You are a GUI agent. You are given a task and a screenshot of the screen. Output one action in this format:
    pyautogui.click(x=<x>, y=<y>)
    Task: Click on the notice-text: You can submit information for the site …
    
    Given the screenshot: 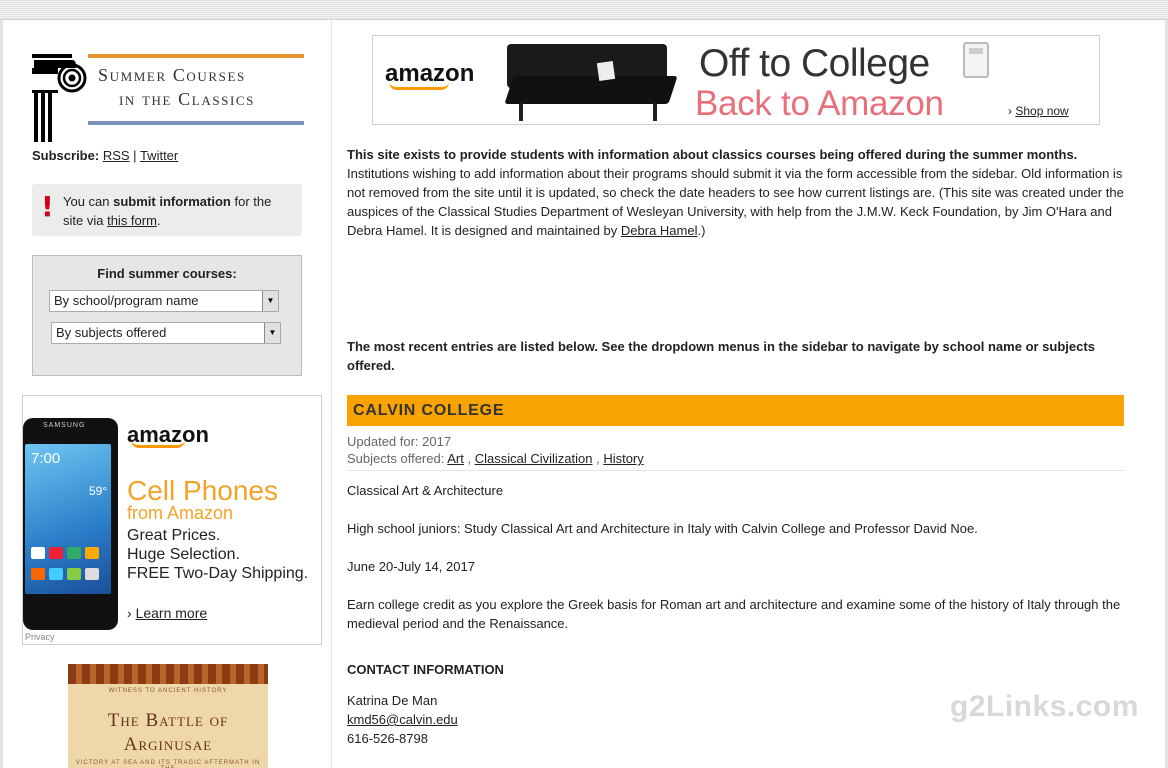 What is the action you would take?
    pyautogui.click(x=178, y=211)
    